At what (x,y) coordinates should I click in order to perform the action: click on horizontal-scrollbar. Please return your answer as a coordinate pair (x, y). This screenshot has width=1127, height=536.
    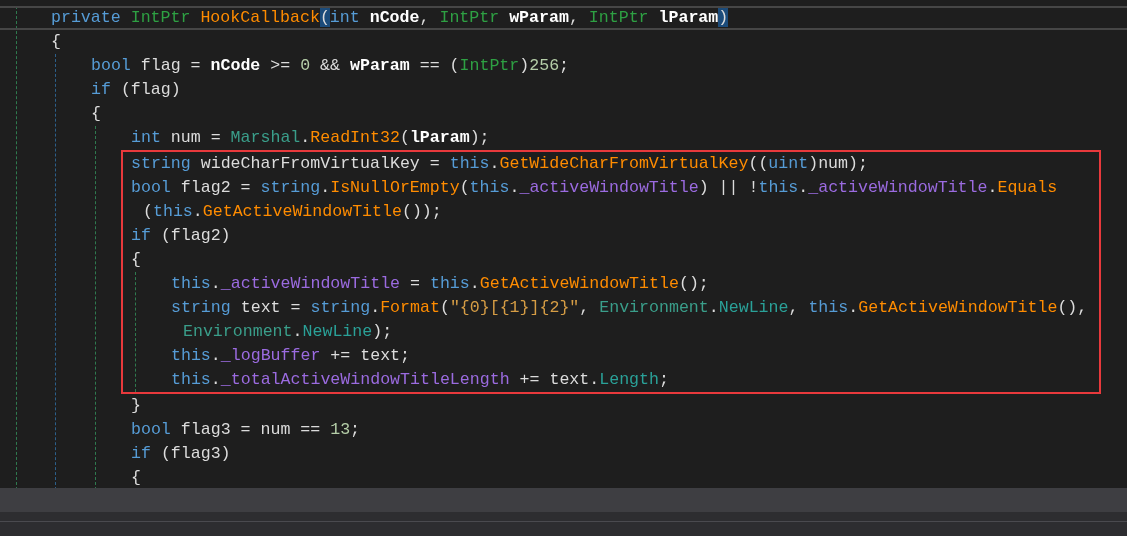
    Looking at the image, I should click on (563, 500).